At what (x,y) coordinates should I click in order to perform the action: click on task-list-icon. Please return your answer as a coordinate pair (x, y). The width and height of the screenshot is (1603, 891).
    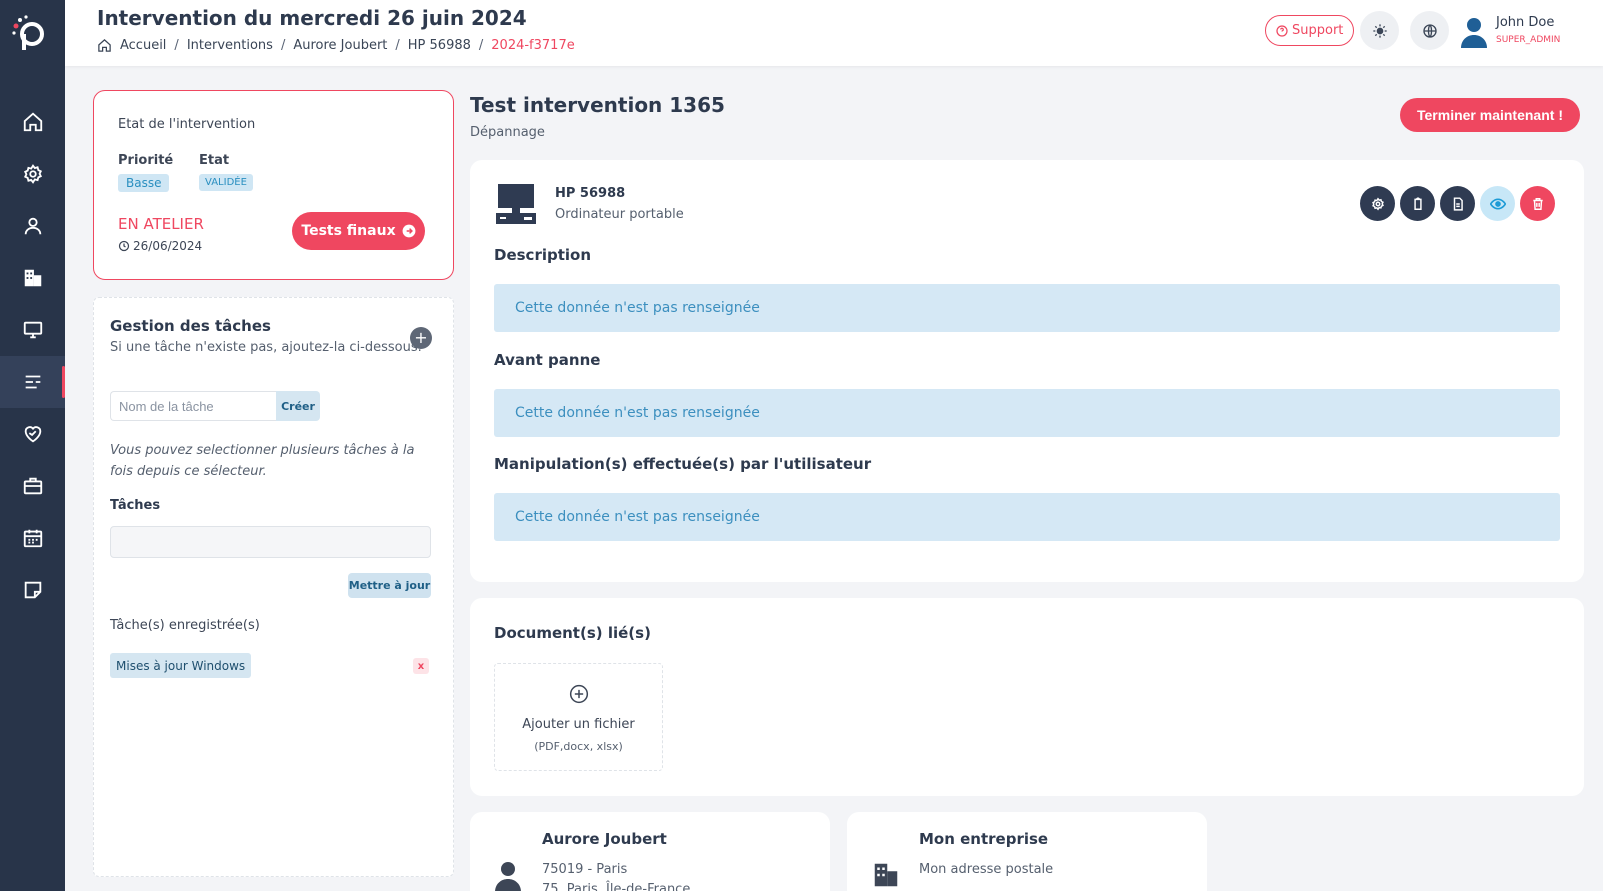
    Looking at the image, I should click on (32, 382).